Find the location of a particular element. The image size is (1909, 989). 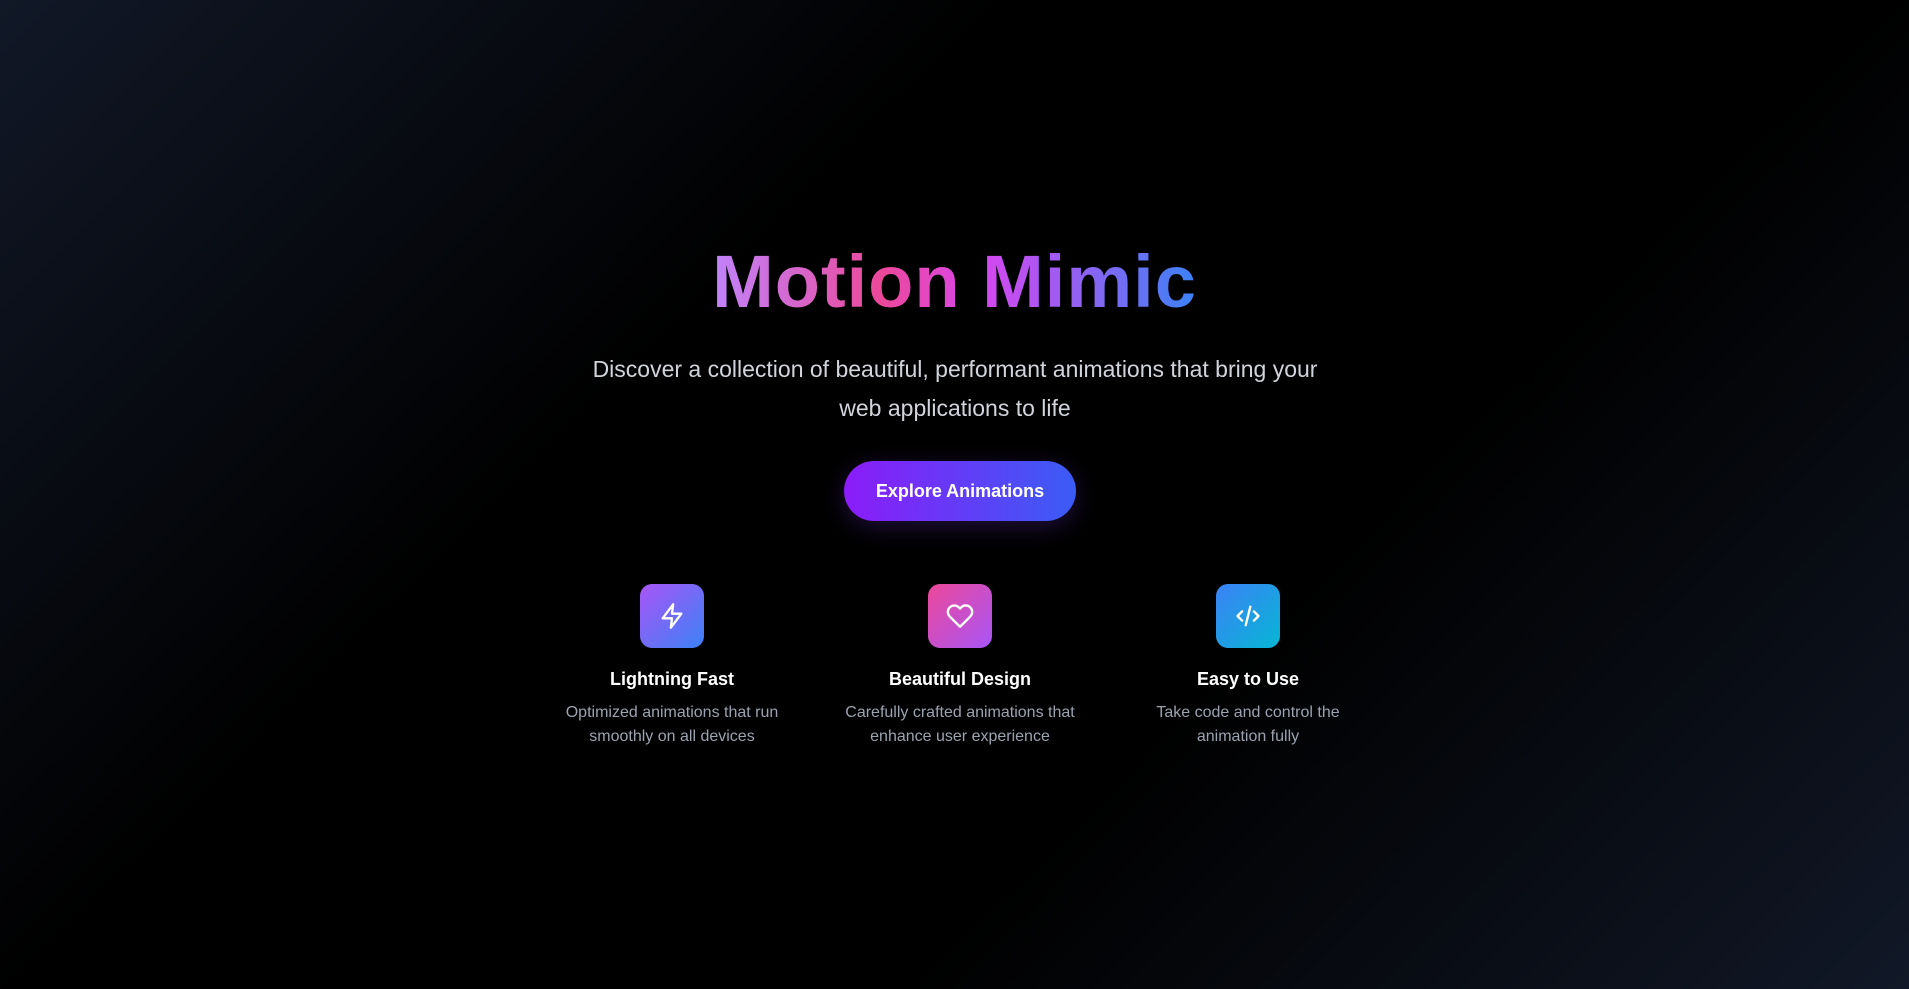

heart-icon is located at coordinates (960, 616).